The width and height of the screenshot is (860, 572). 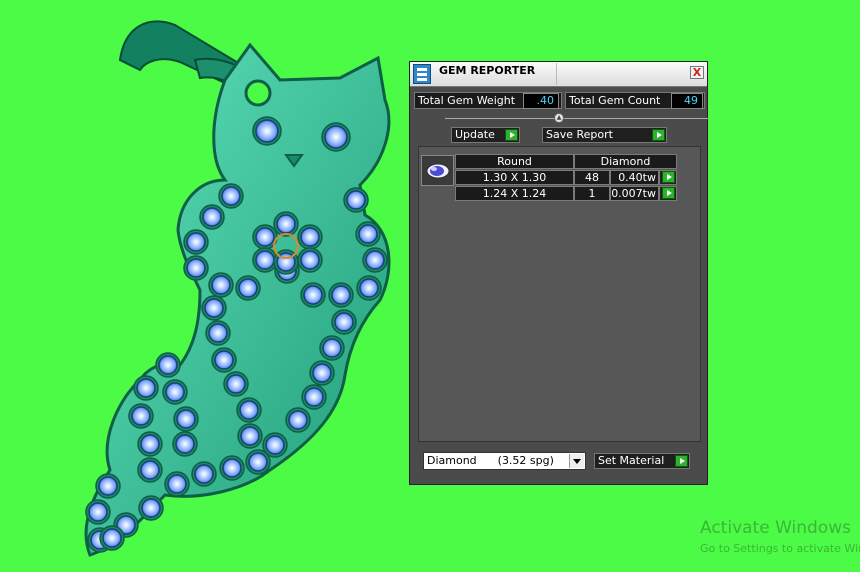 I want to click on title-separator, so click(x=556, y=74).